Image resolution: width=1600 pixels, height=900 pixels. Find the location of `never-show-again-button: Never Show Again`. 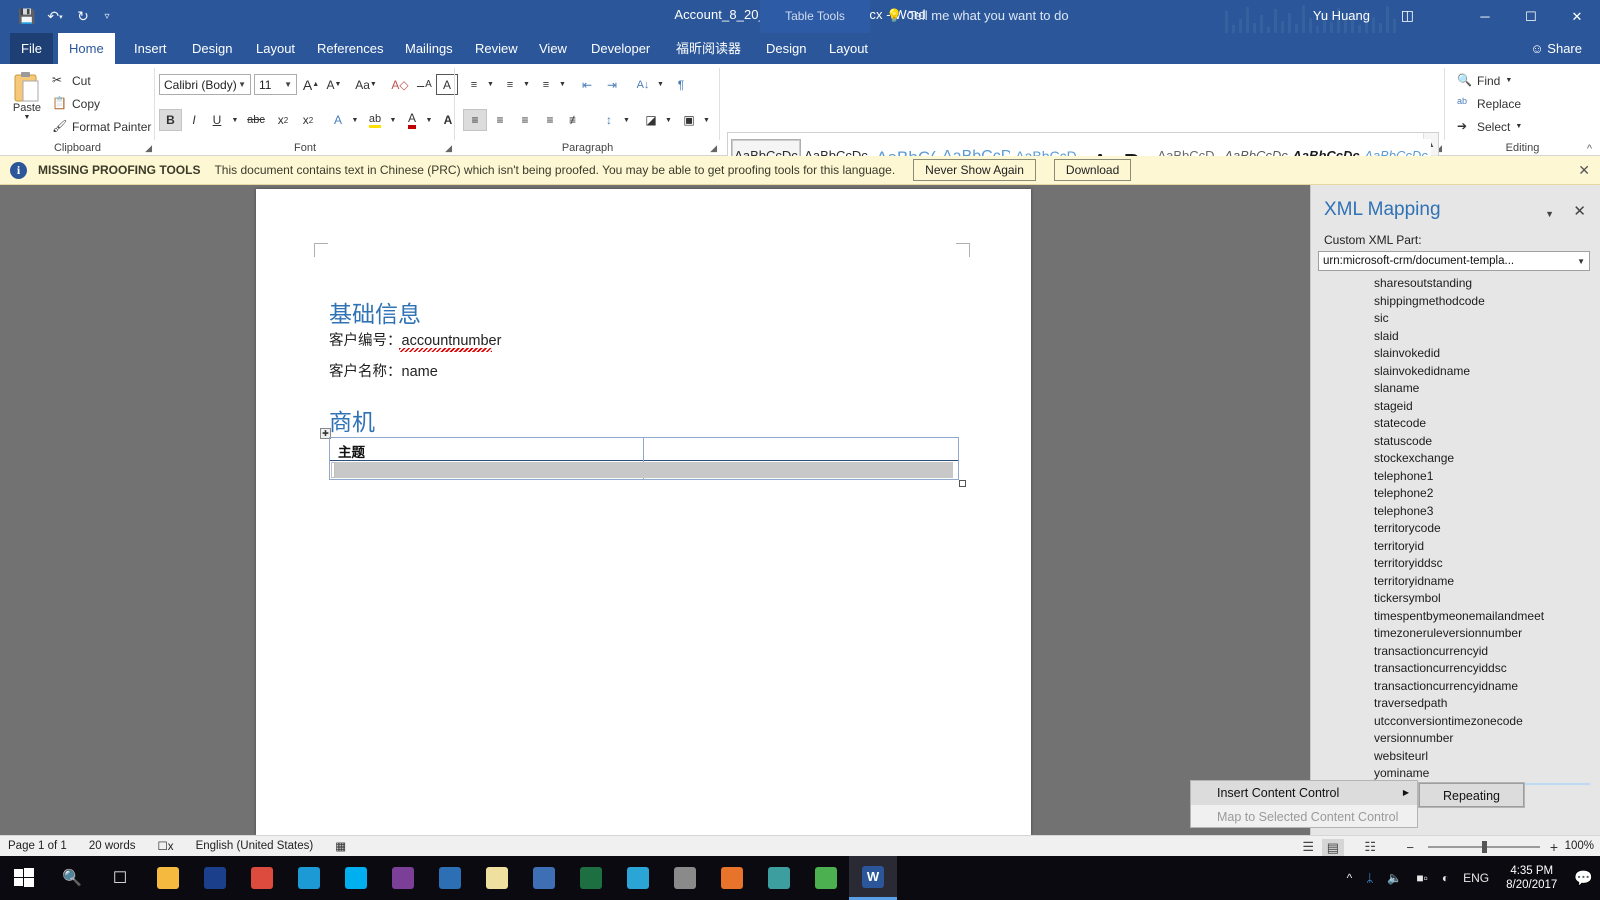

never-show-again-button: Never Show Again is located at coordinates (974, 170).